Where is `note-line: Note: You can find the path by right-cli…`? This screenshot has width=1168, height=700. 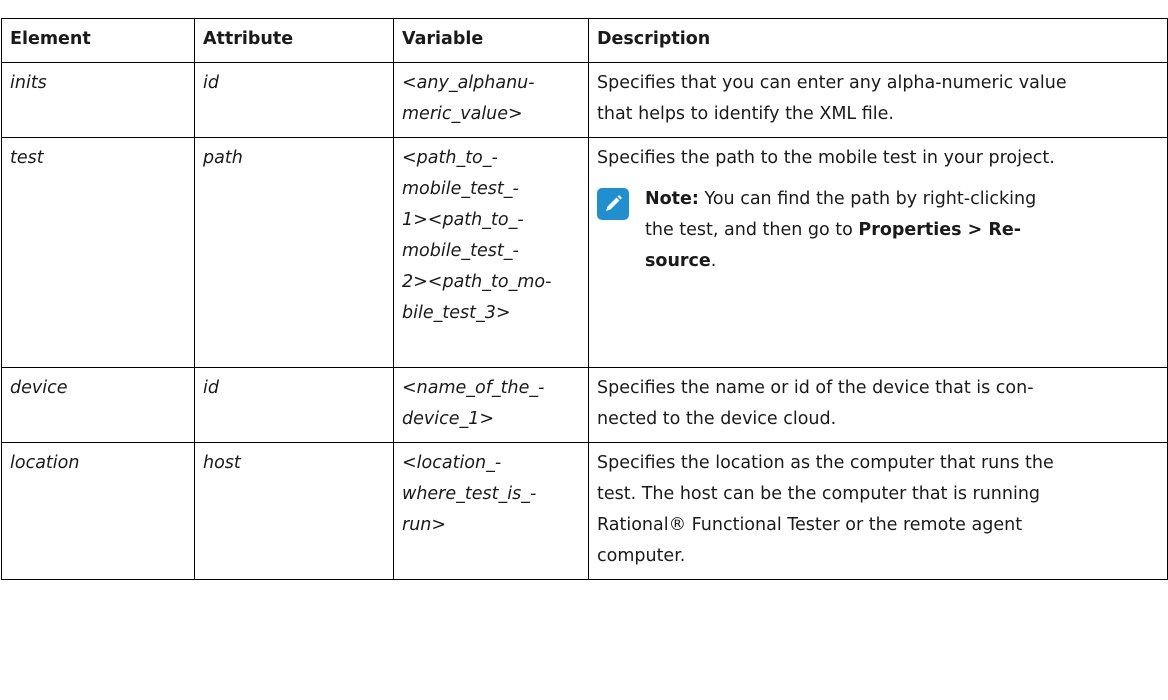
note-line: Note: You can find the path by right-cli… is located at coordinates (906, 199).